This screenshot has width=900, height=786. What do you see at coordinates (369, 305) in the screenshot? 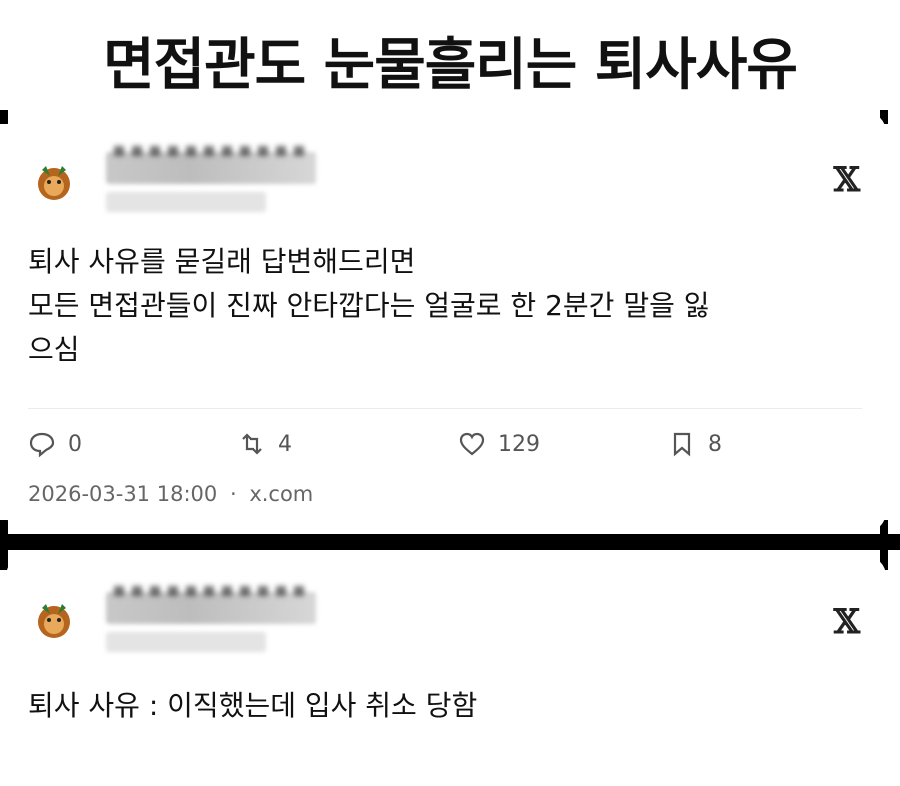
I see `post-text-line: 모든 면접관들이 진짜 안타깝다는 얼굴로 한 2분간 말을 잃` at bounding box center [369, 305].